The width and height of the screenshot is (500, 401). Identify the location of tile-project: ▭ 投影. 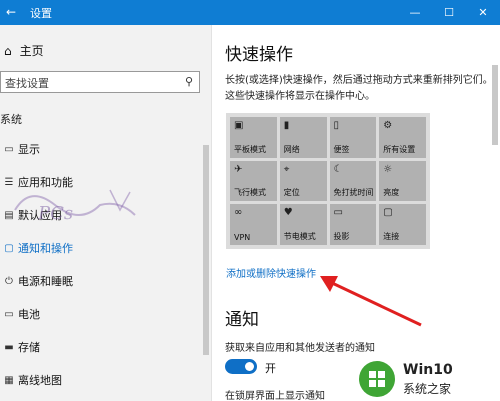
(353, 224).